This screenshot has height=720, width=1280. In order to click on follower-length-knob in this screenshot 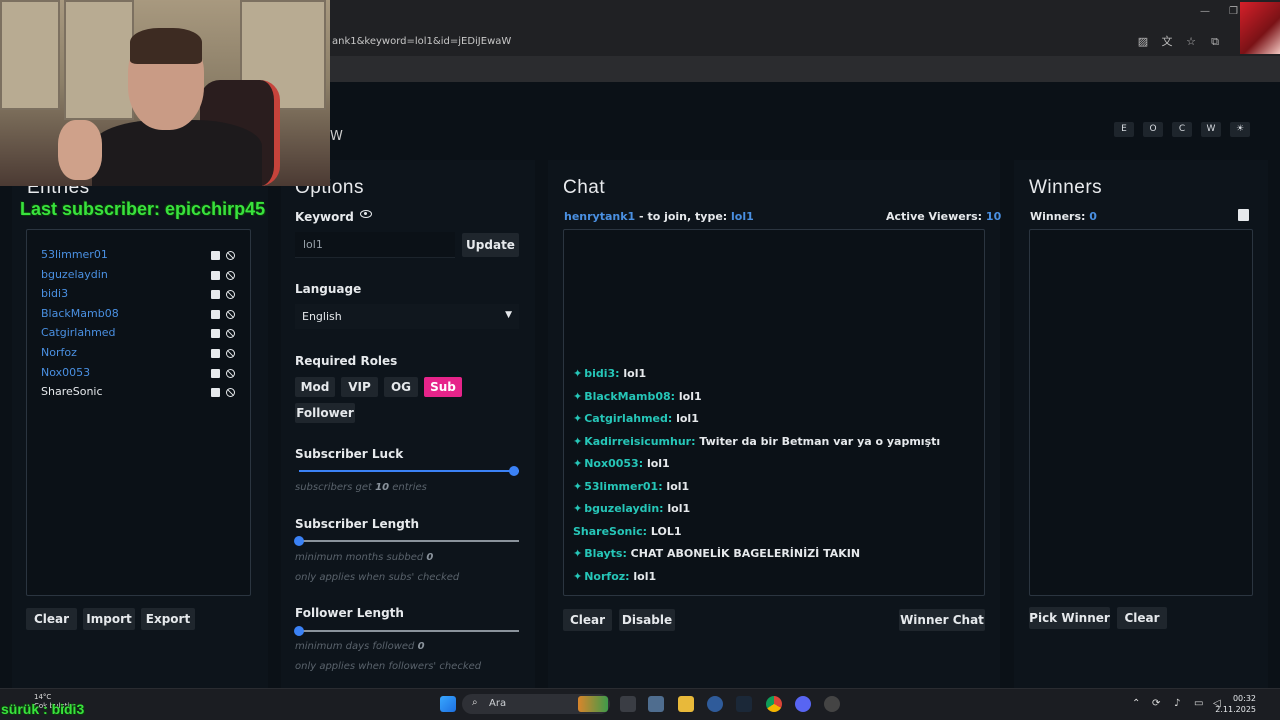, I will do `click(299, 631)`.